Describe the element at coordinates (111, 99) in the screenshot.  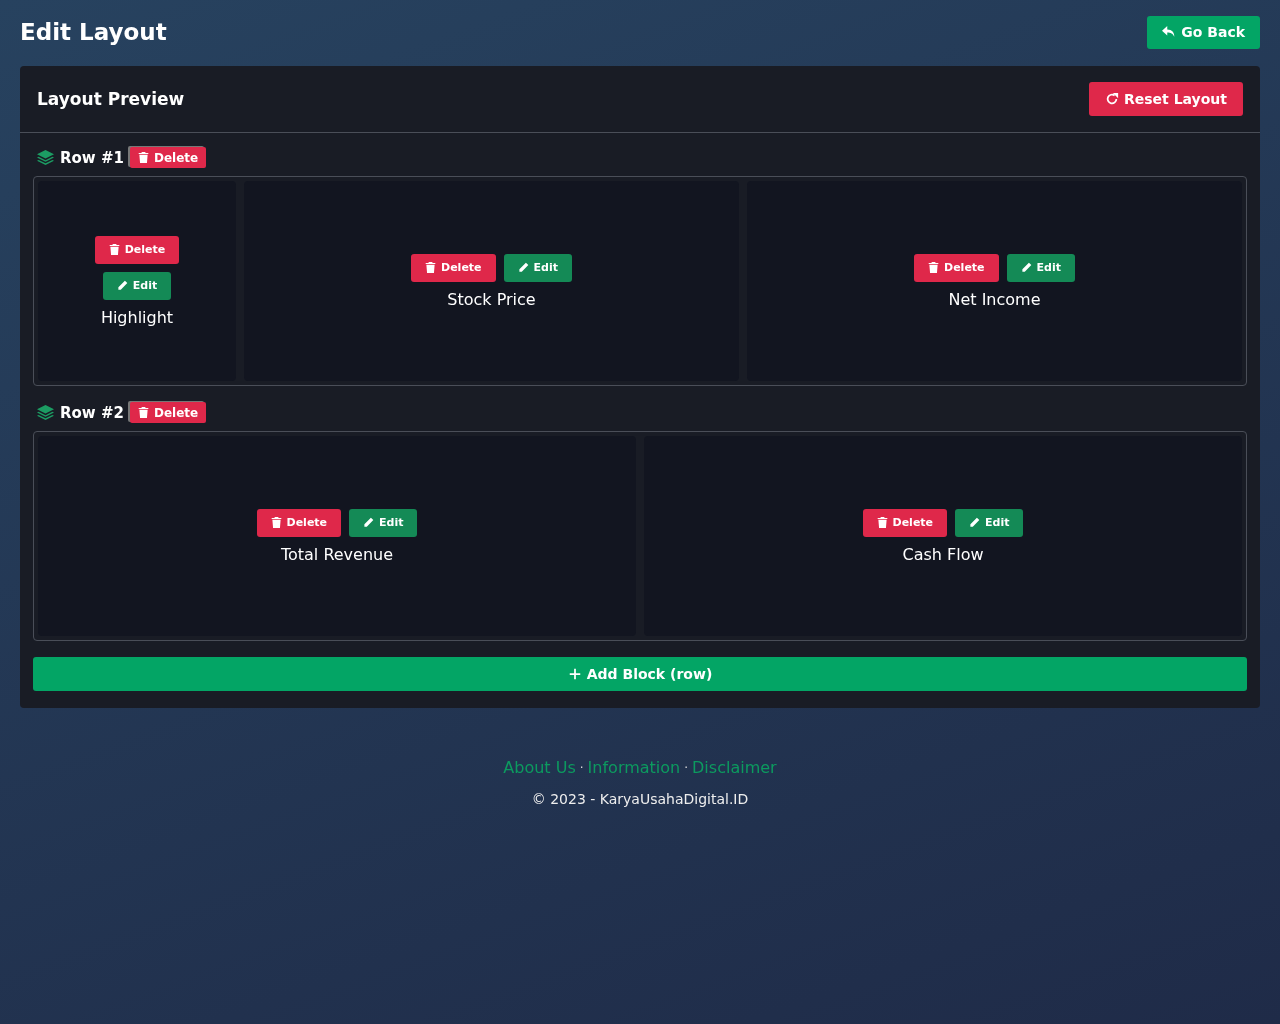
I see `panel-title: Layout Preview` at that location.